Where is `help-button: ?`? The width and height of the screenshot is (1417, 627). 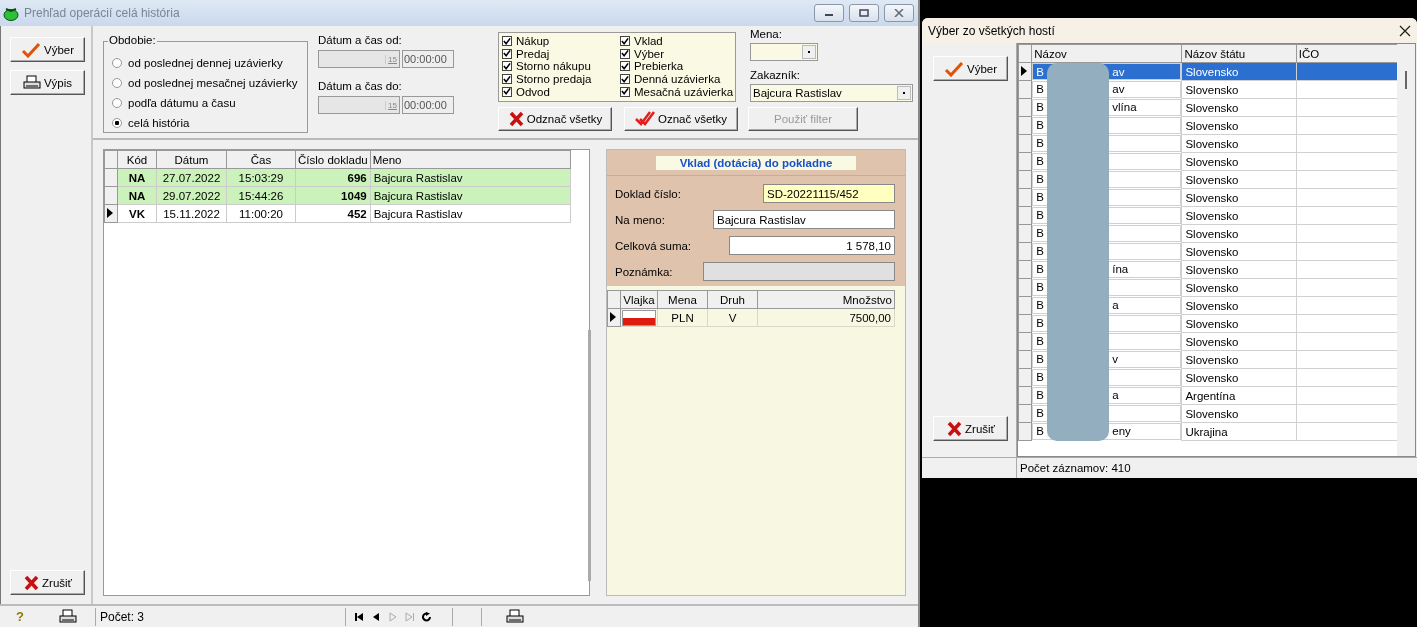
help-button: ? is located at coordinates (20, 616).